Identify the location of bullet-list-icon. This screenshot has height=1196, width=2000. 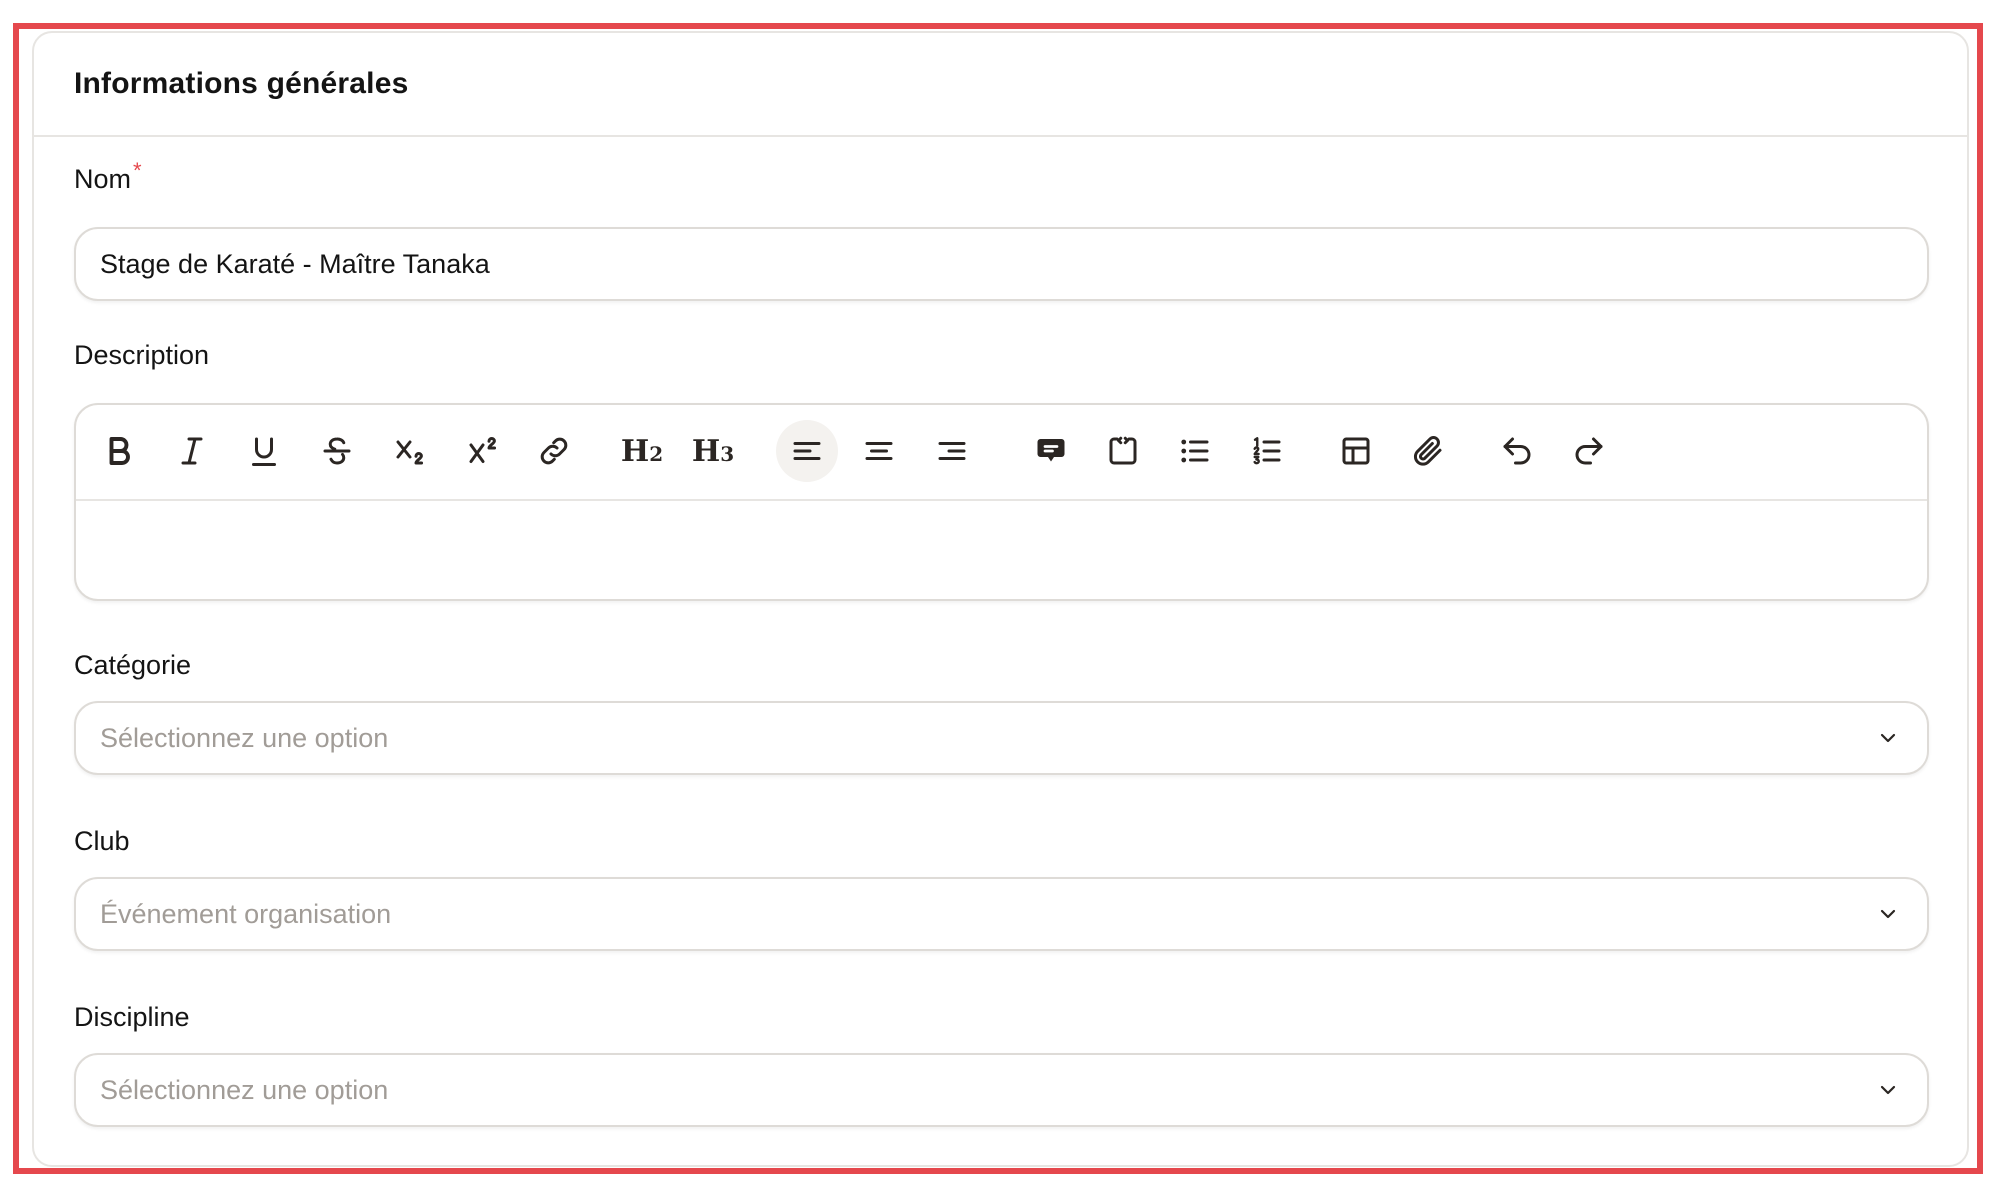
(1195, 451).